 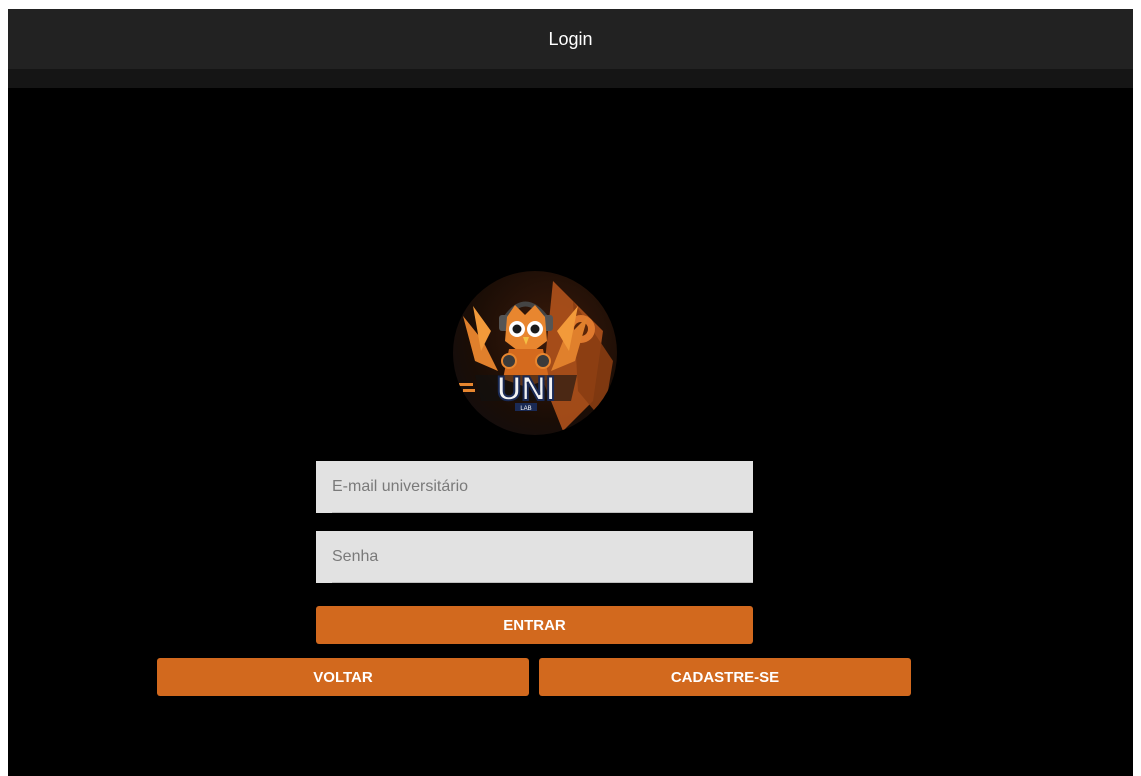 What do you see at coordinates (534, 487) in the screenshot?
I see `email-field` at bounding box center [534, 487].